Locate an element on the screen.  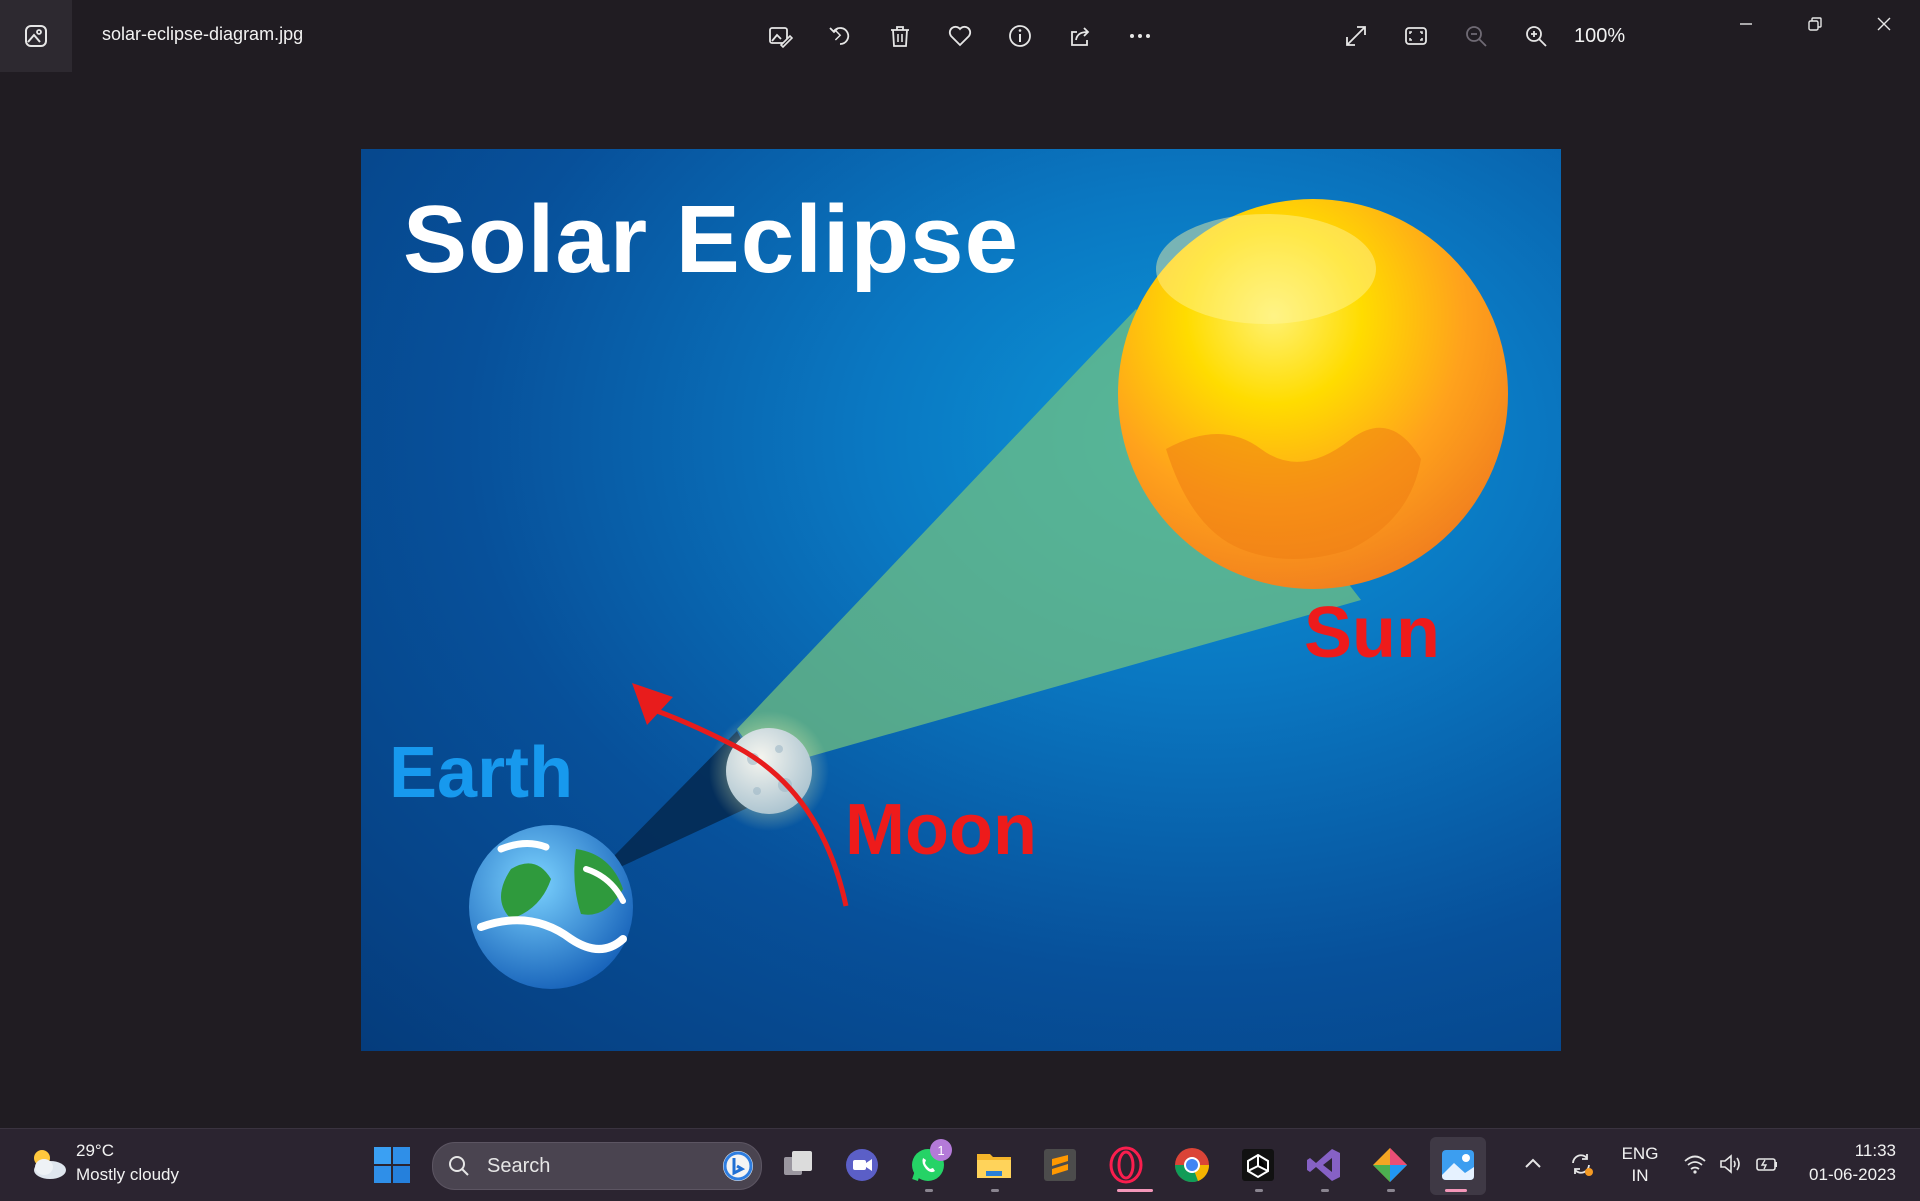
title-bar: solar-eclipse-diagram.jpg 100% is located at coordinates (960, 36).